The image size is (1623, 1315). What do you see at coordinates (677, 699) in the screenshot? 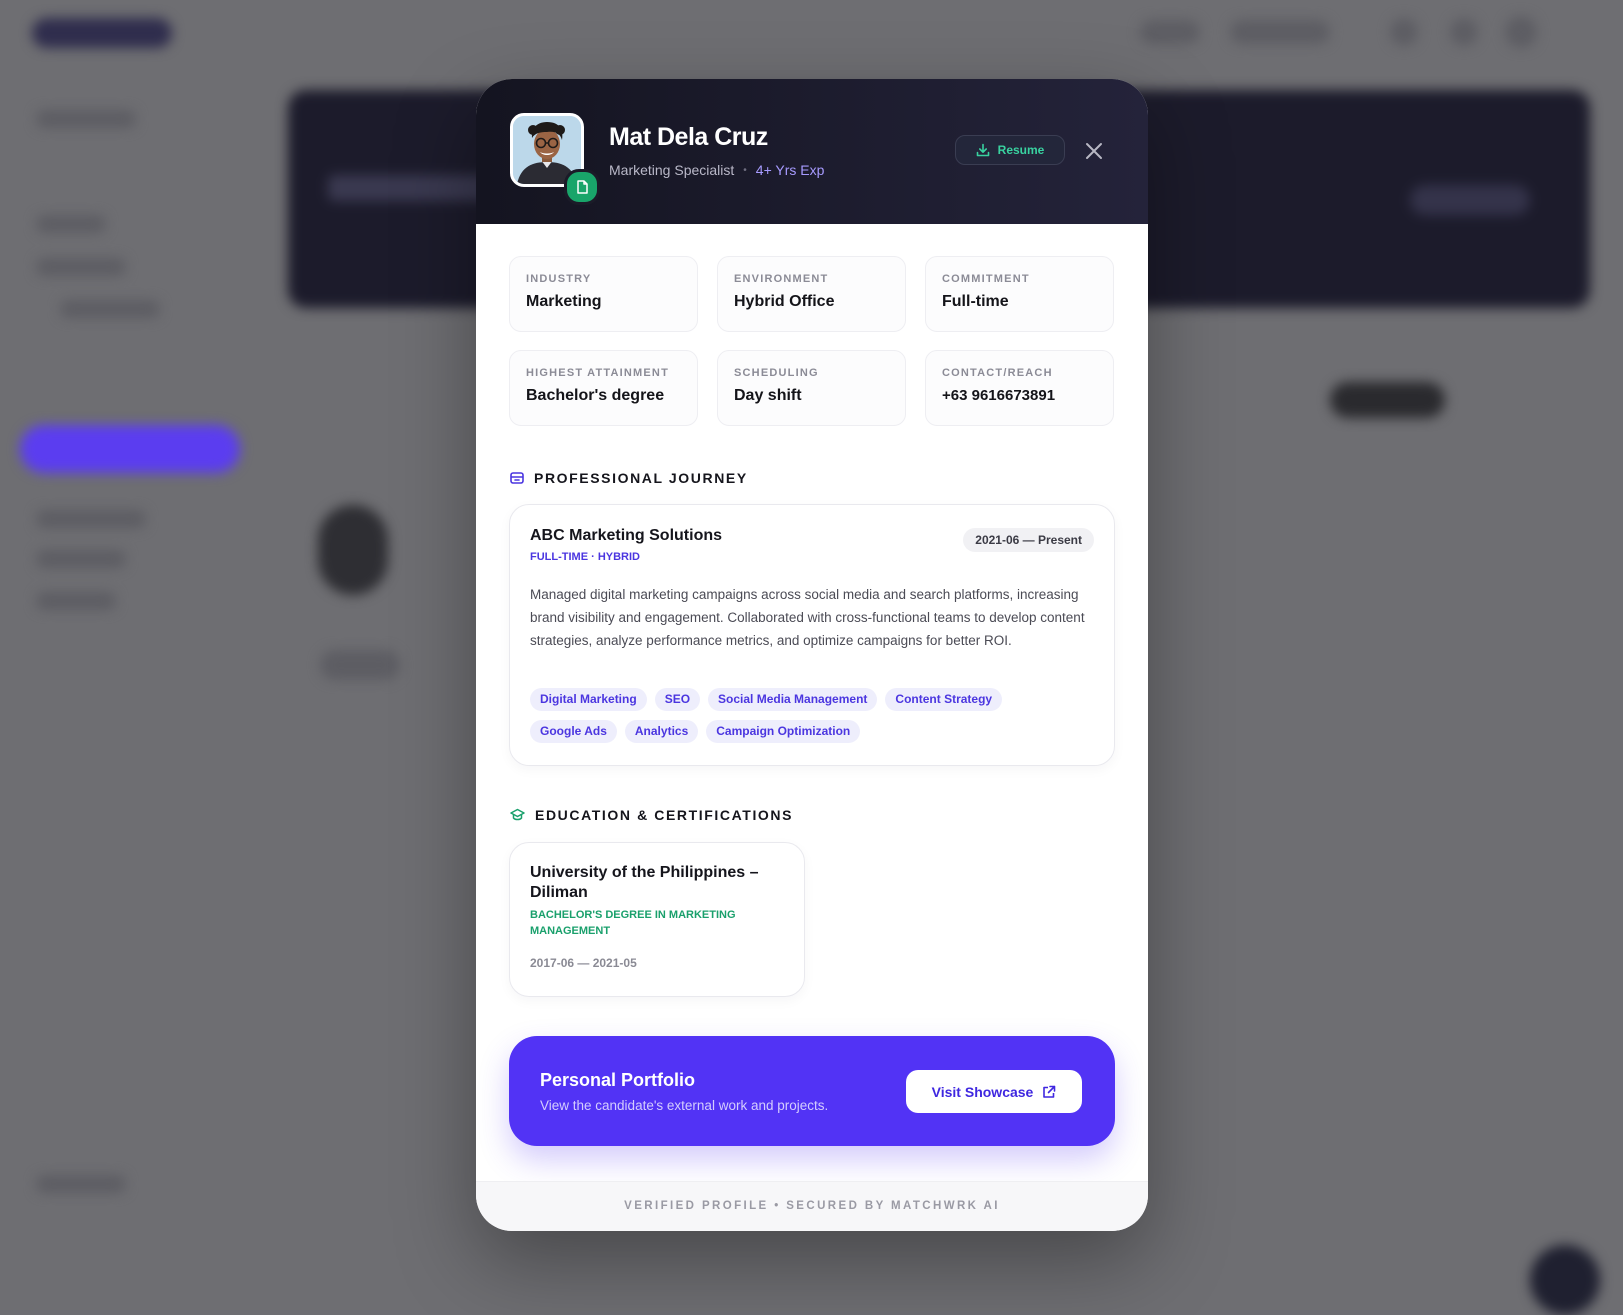
I see `skill-tag: SEO` at bounding box center [677, 699].